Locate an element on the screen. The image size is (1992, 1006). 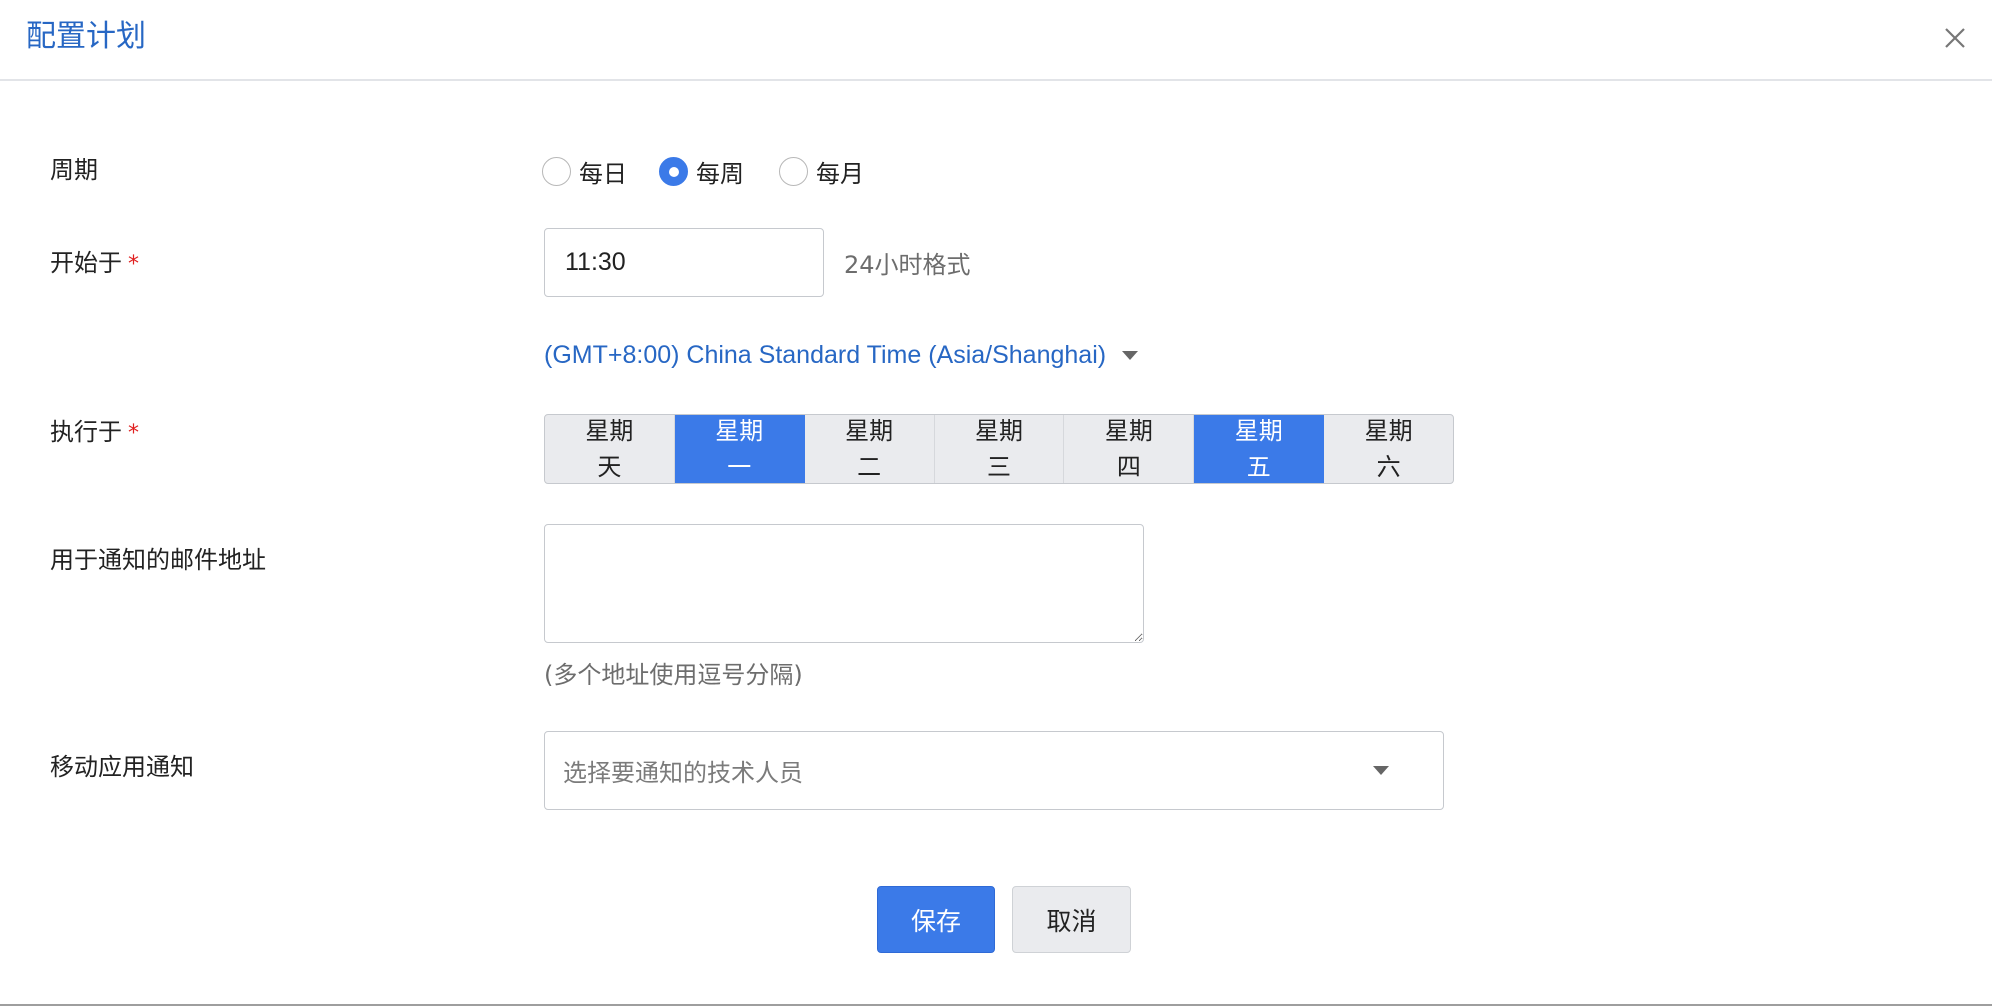
email-label: 用于通知的邮件地址 is located at coordinates (158, 560).